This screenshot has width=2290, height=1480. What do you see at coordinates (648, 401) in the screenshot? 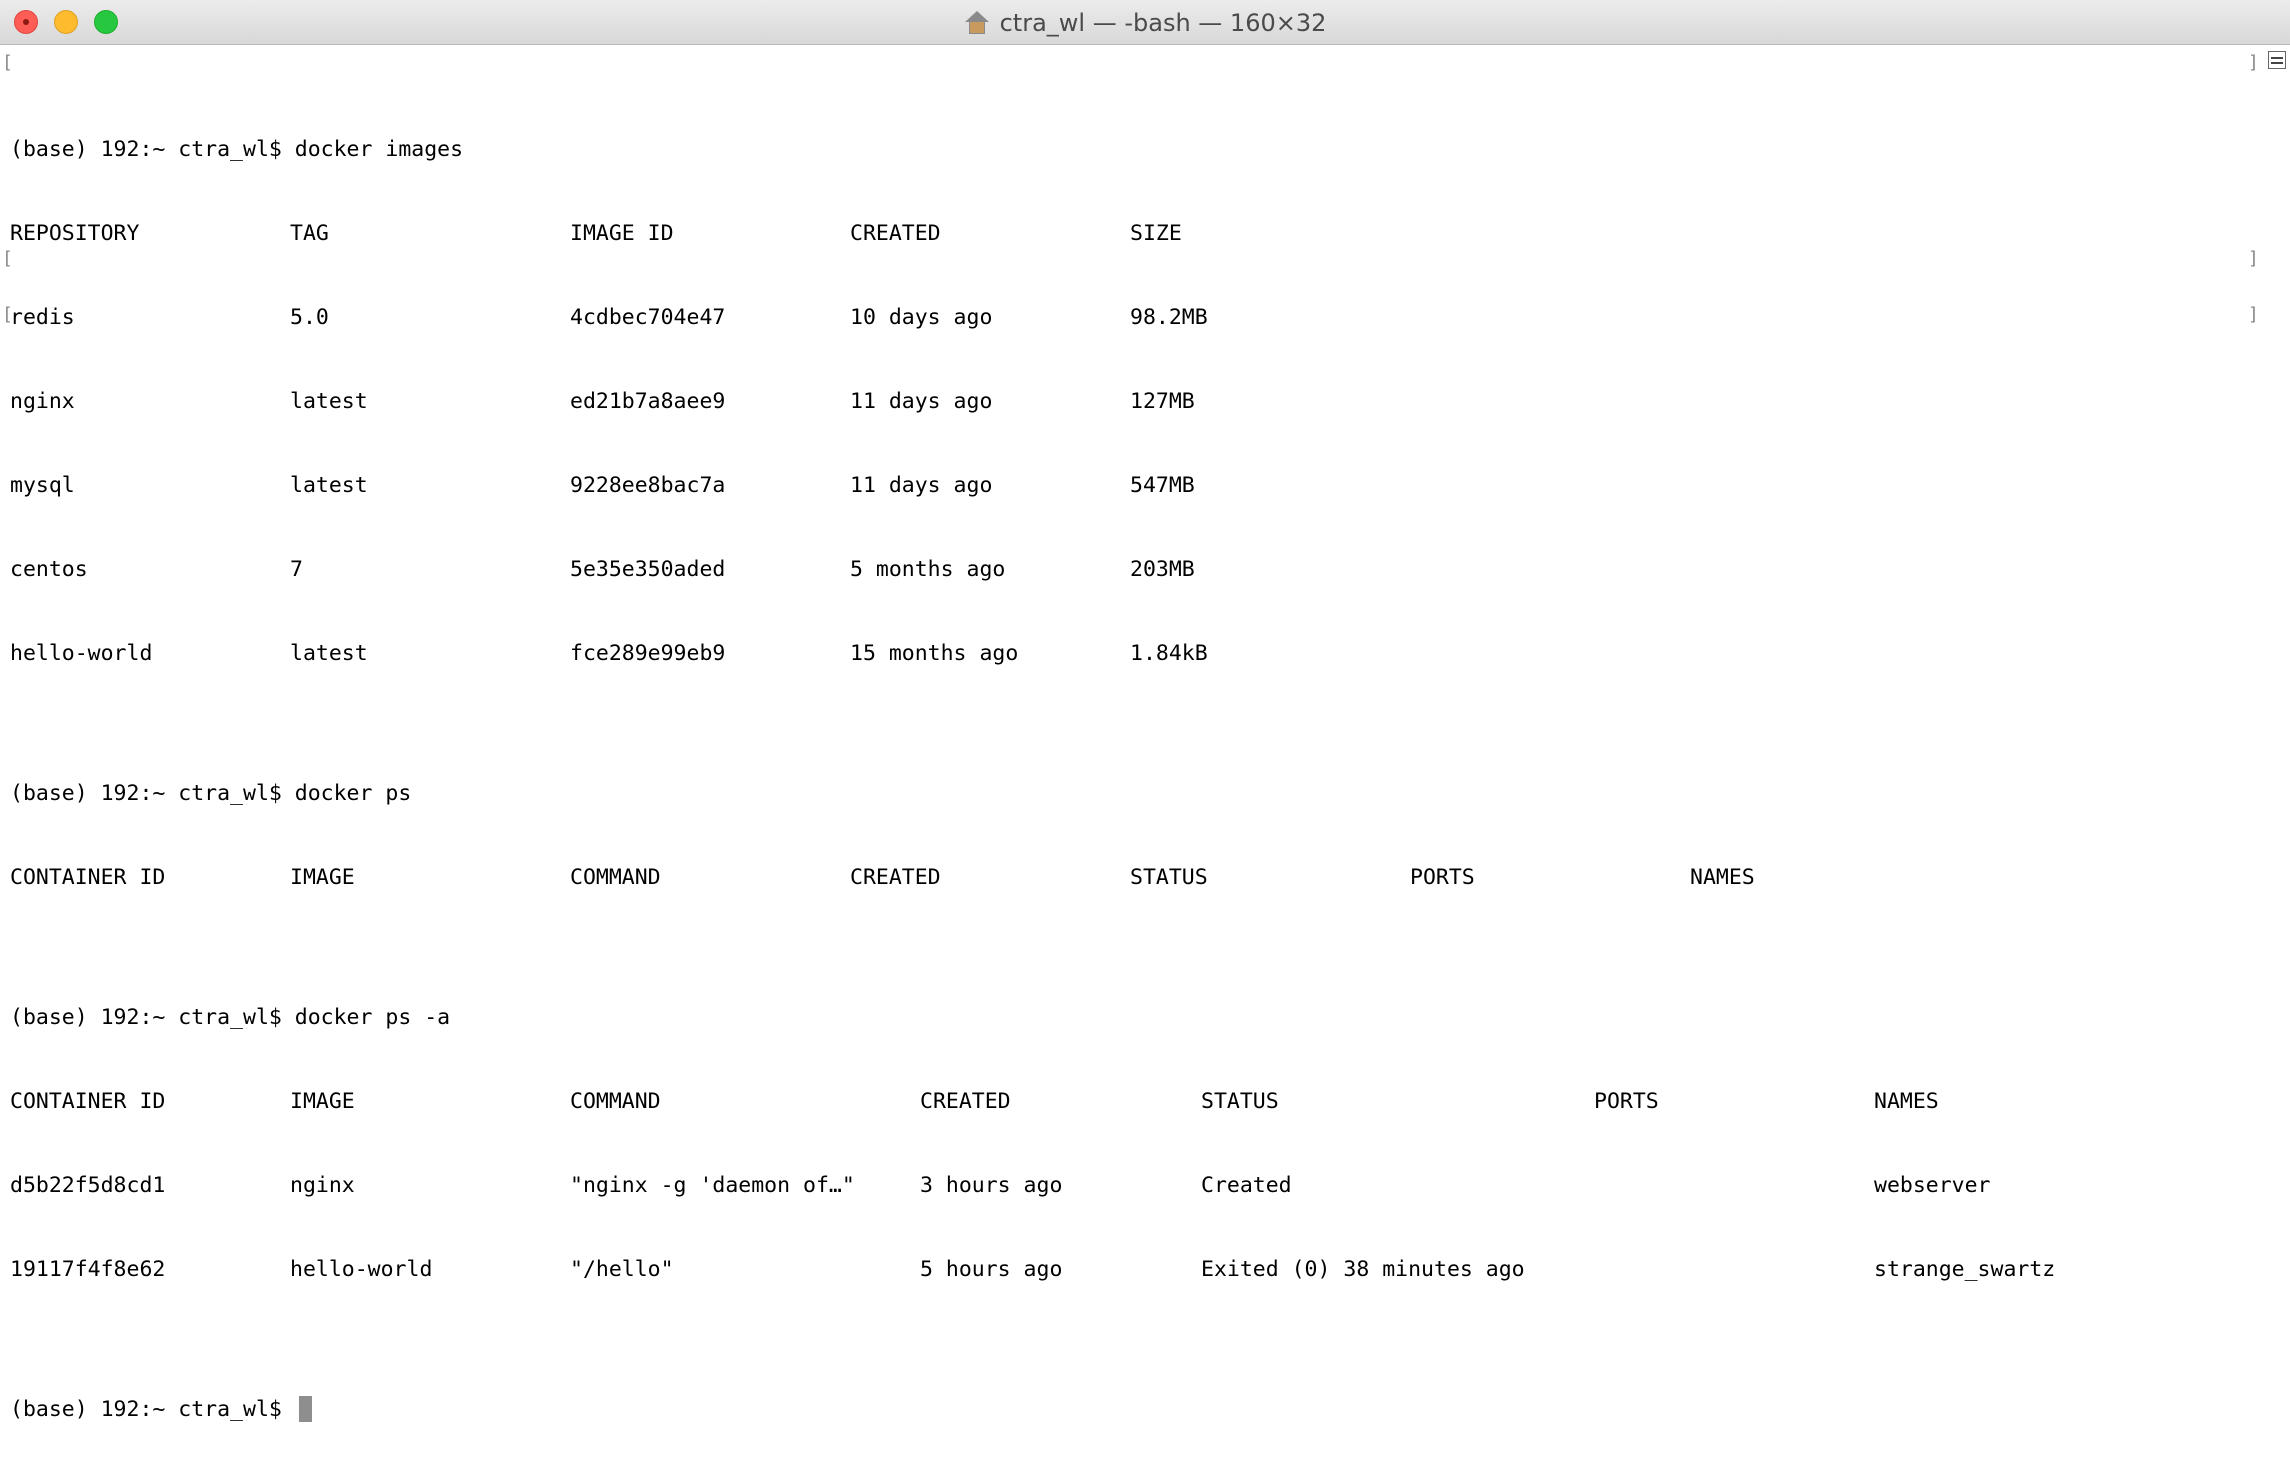
I see `table-cell: ed21b7a8aee9` at bounding box center [648, 401].